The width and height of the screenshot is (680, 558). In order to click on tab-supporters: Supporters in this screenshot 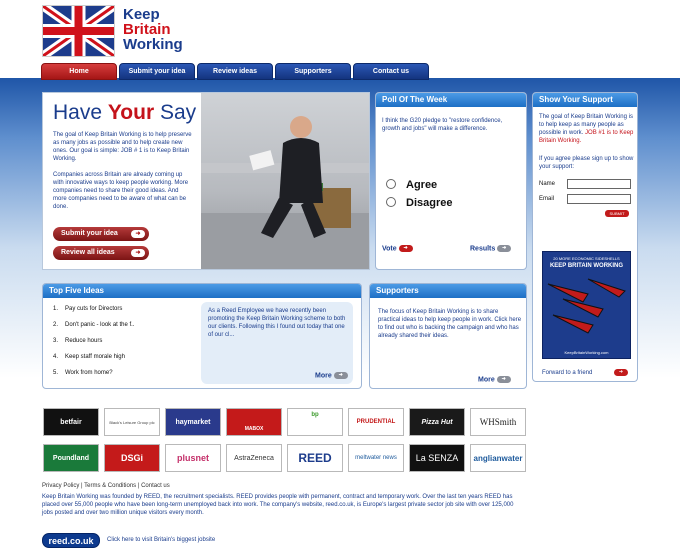, I will do `click(313, 71)`.